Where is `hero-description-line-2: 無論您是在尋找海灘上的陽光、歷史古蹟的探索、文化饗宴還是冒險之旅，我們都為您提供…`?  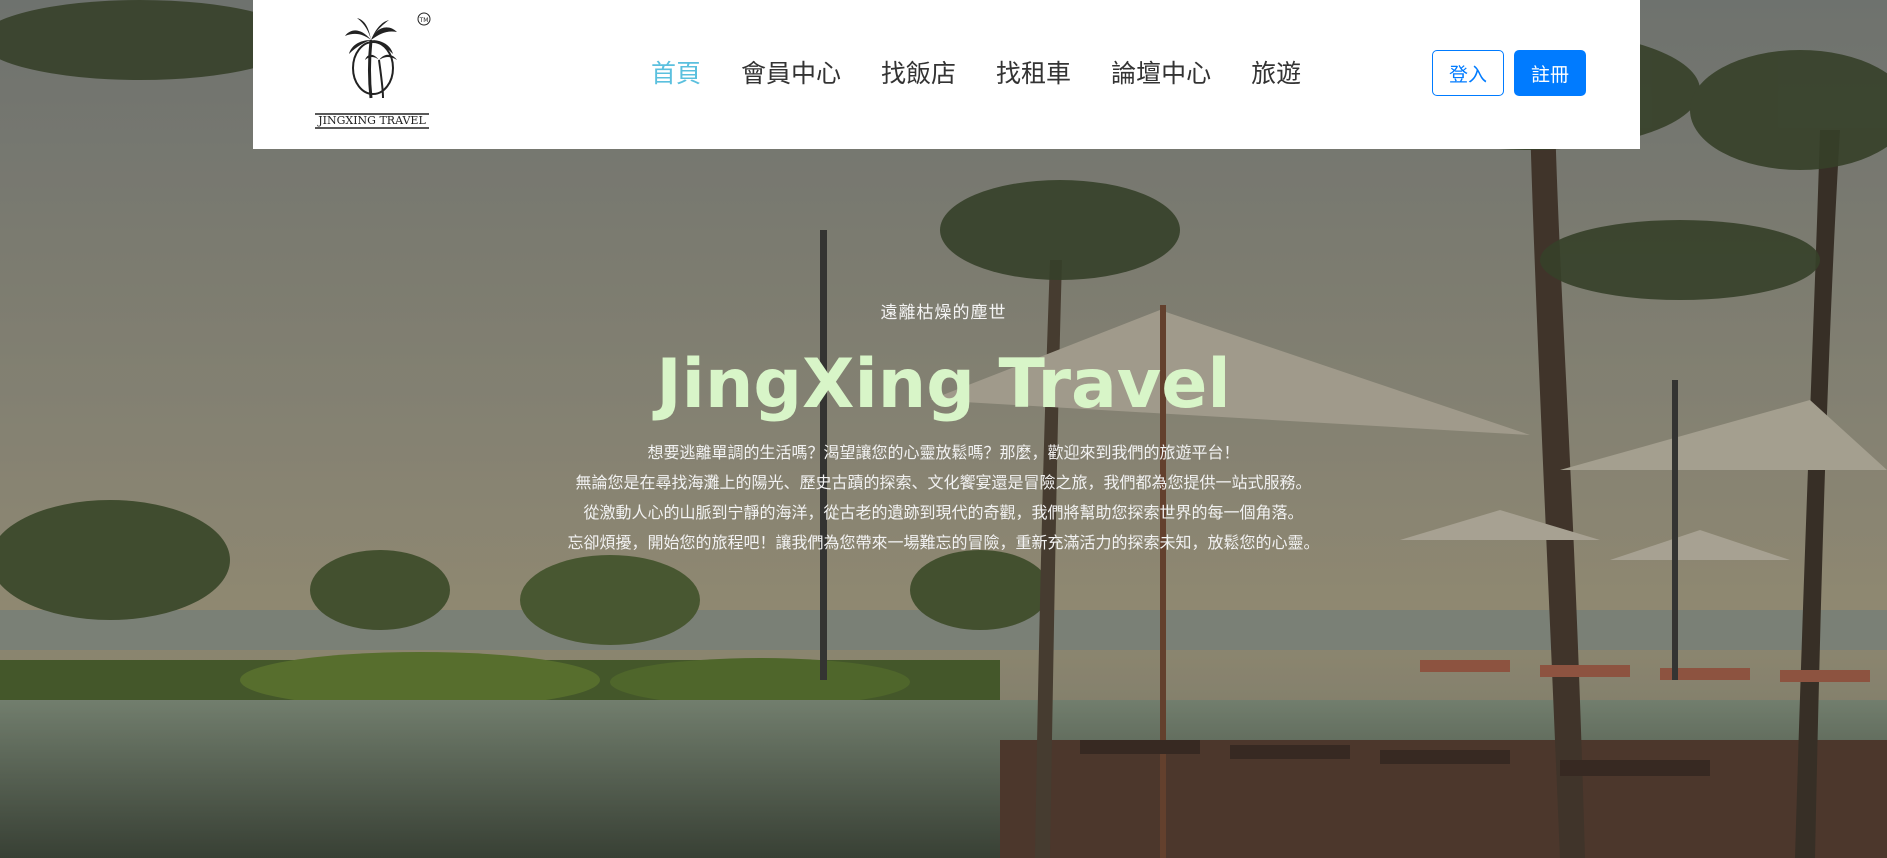 hero-description-line-2: 無論您是在尋找海灘上的陽光、歷史古蹟的探索、文化饗宴還是冒險之旅，我們都為您提供… is located at coordinates (943, 482).